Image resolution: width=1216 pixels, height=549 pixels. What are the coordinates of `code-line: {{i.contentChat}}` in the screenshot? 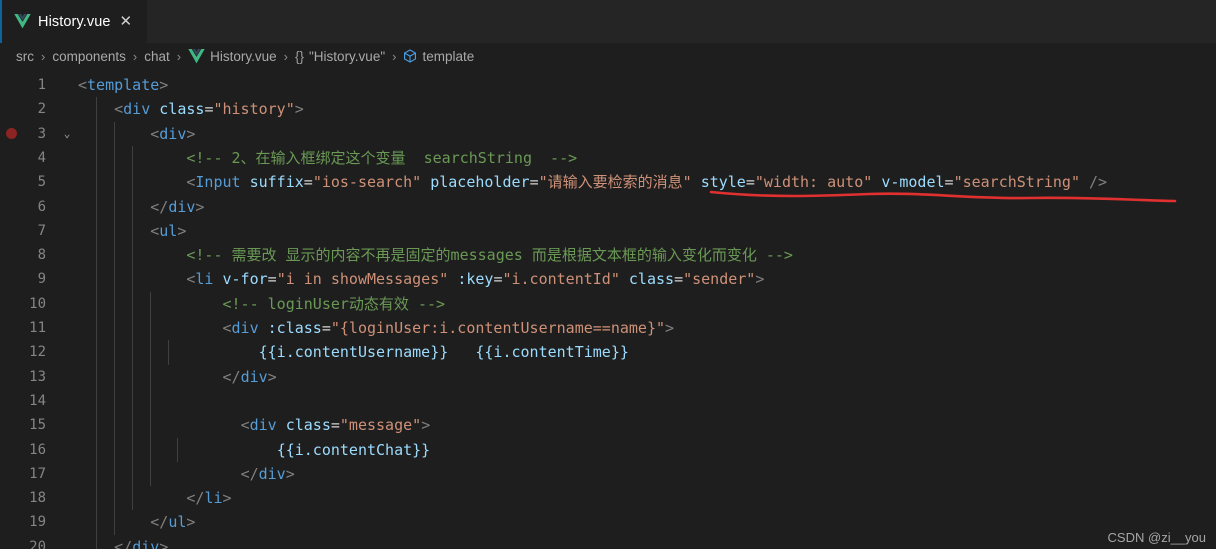 It's located at (254, 450).